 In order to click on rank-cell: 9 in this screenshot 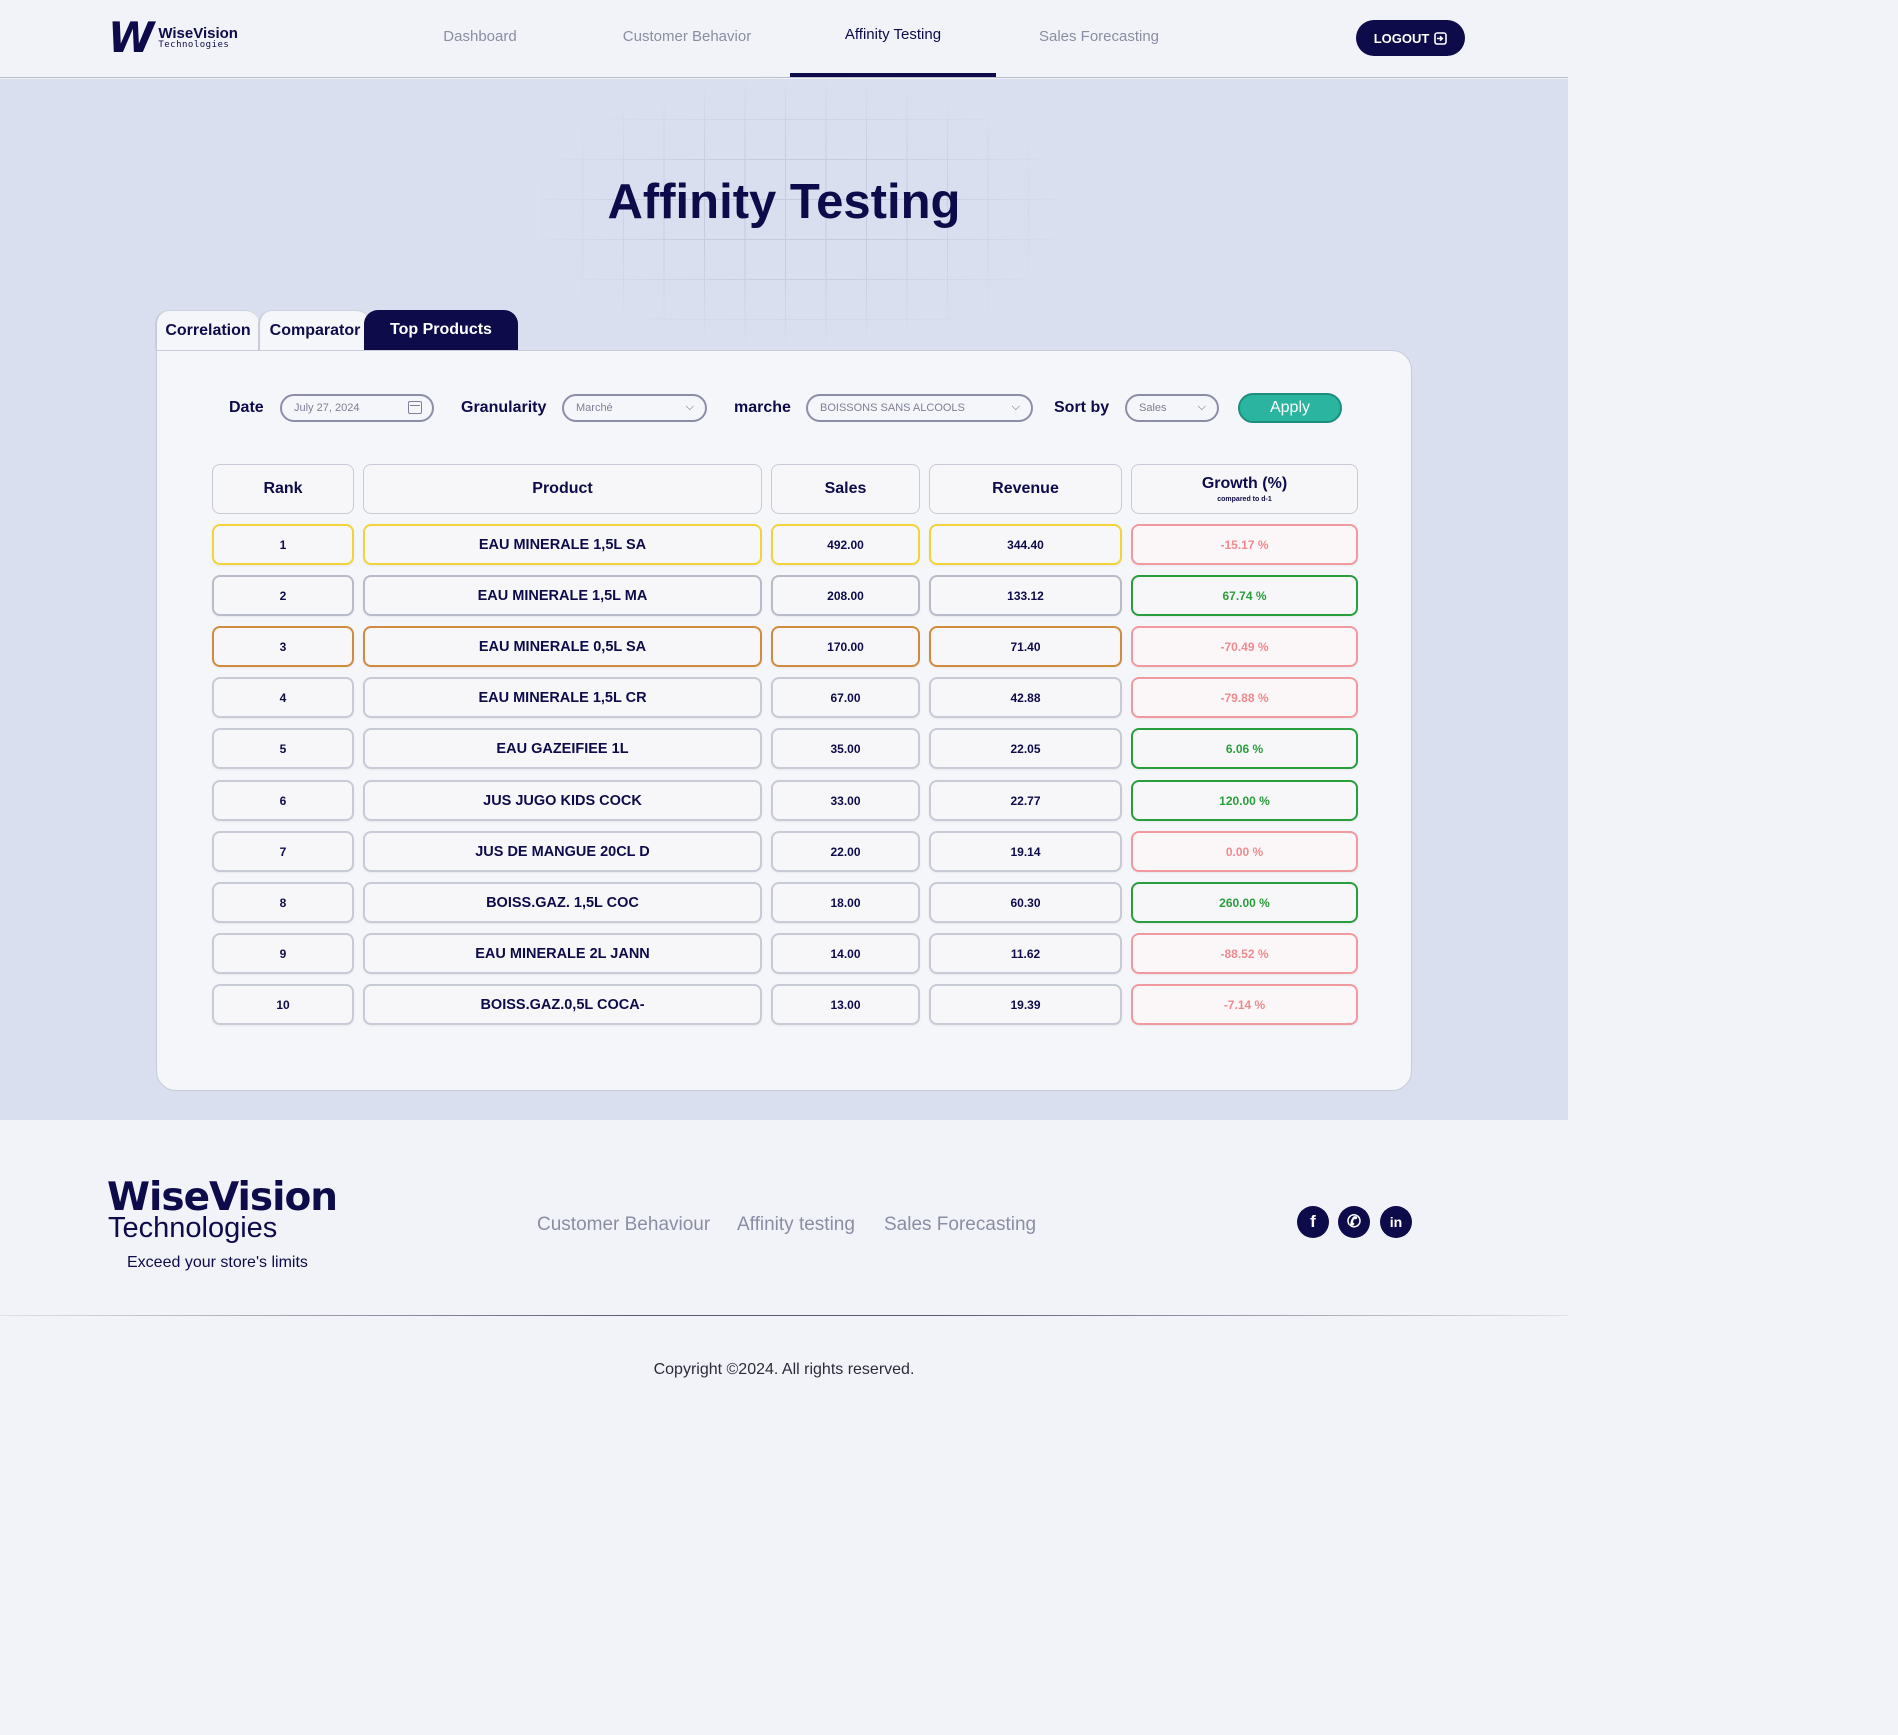, I will do `click(283, 953)`.